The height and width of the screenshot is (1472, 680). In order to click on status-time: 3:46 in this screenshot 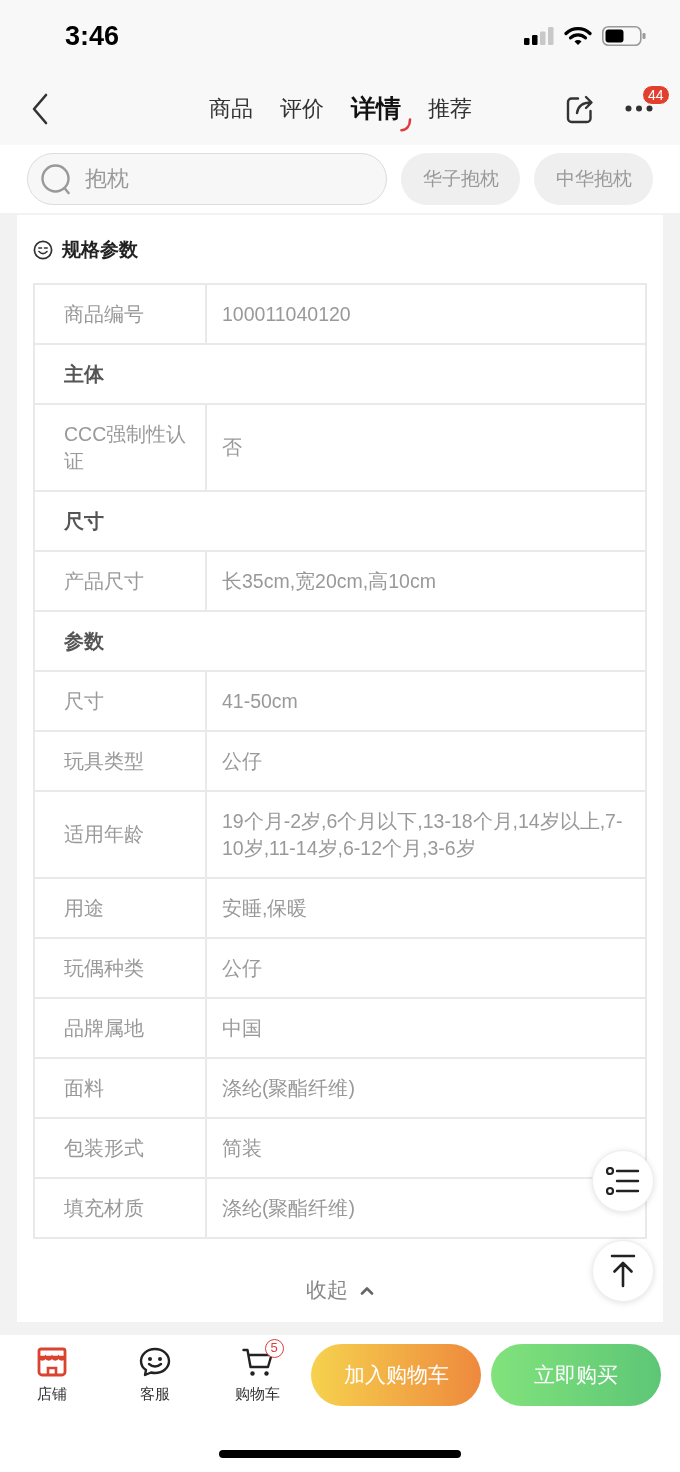, I will do `click(92, 36)`.